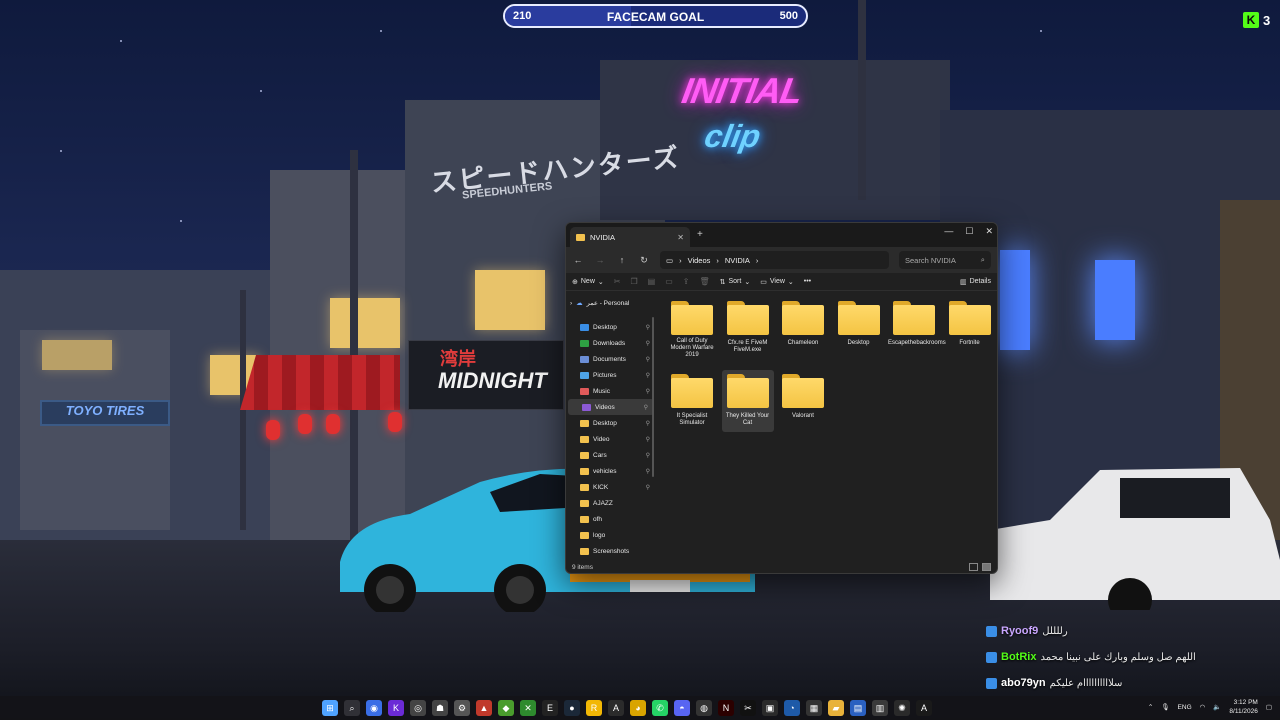 Image resolution: width=1280 pixels, height=720 pixels. What do you see at coordinates (652, 281) in the screenshot?
I see `paste-icon: ▤` at bounding box center [652, 281].